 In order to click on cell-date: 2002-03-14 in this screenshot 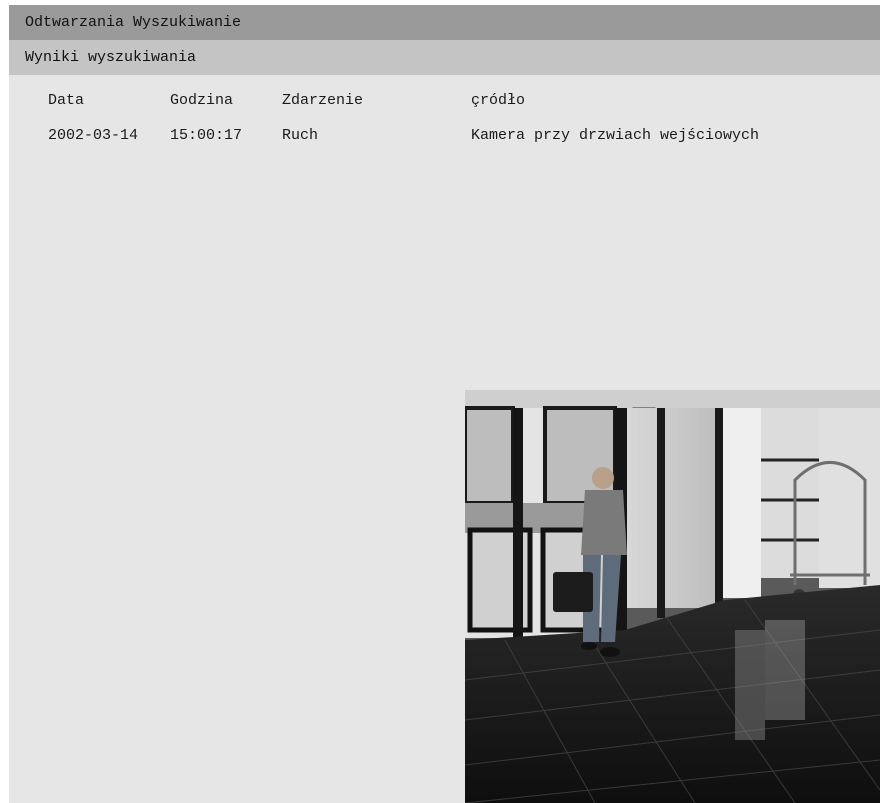, I will do `click(93, 135)`.